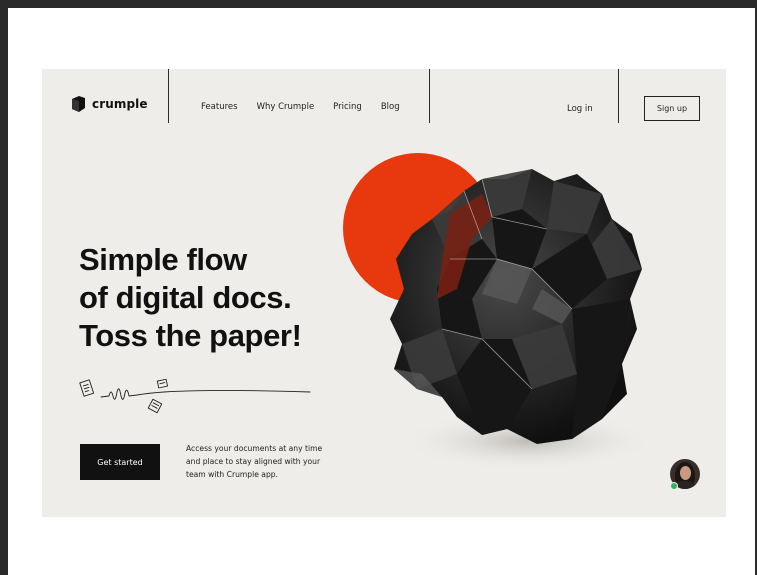 Image resolution: width=757 pixels, height=575 pixels. I want to click on login-link: Log in, so click(580, 109).